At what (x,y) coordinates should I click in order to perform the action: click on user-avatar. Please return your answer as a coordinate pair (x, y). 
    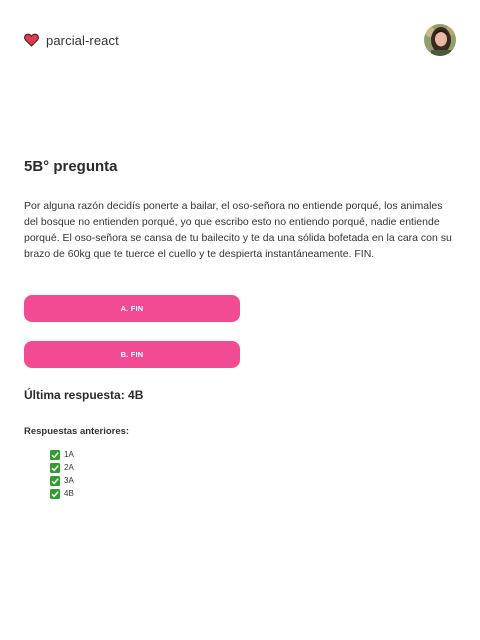
    Looking at the image, I should click on (440, 40).